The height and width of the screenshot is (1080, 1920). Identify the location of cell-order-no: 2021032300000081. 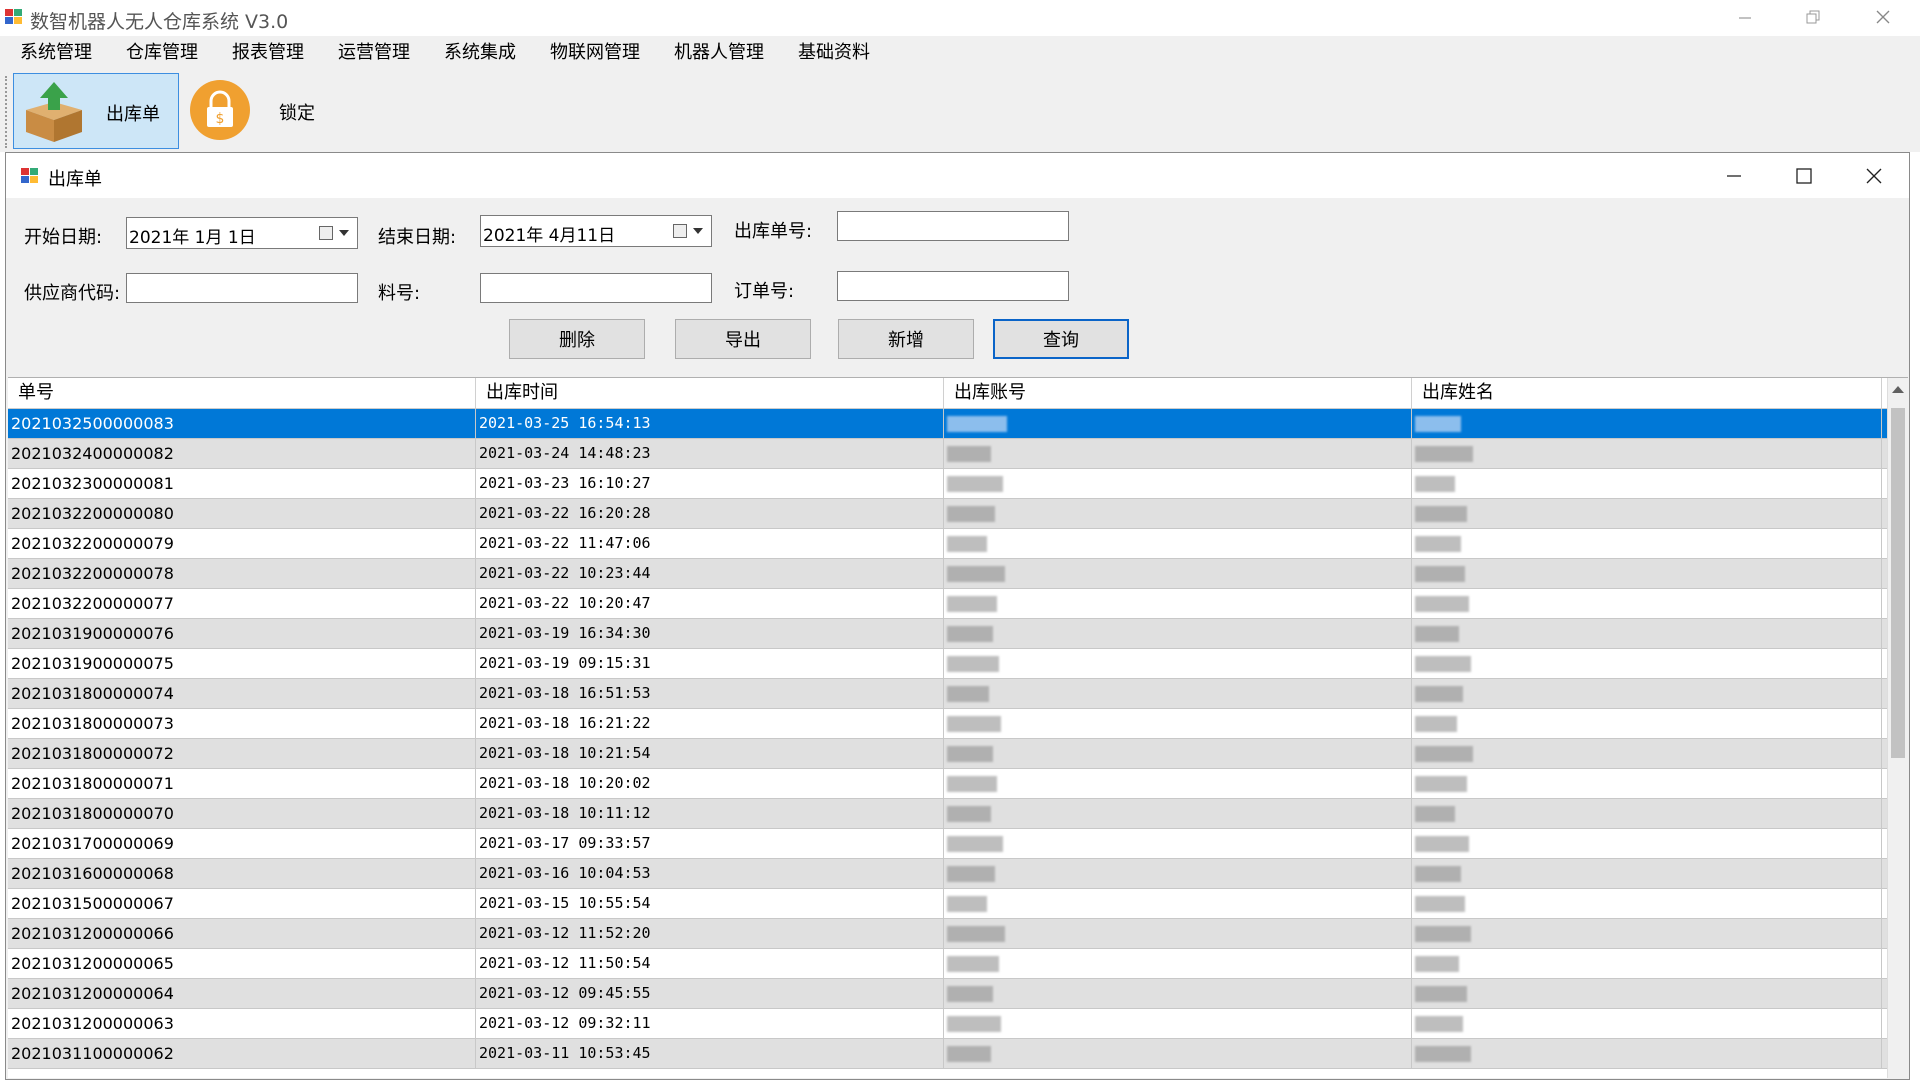
(242, 483).